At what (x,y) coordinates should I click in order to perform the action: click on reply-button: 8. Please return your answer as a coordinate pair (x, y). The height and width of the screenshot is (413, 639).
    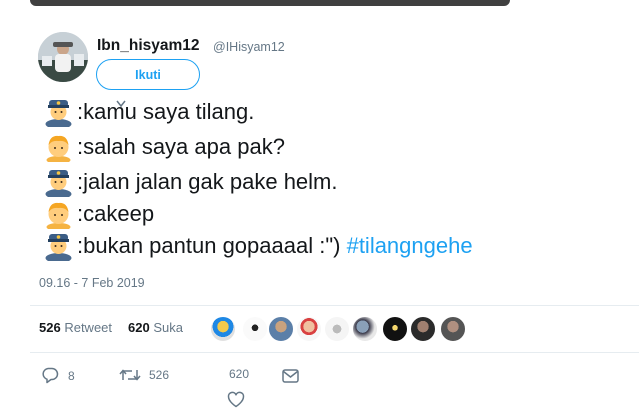
    Looking at the image, I should click on (58, 375).